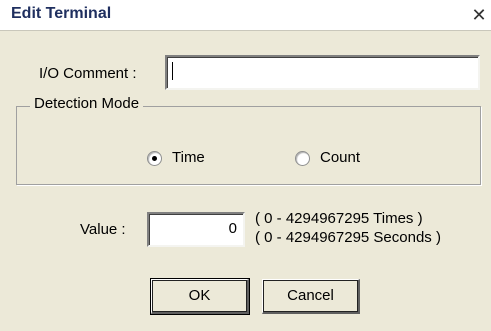 The width and height of the screenshot is (491, 331). What do you see at coordinates (200, 296) in the screenshot?
I see `ok-button: OK` at bounding box center [200, 296].